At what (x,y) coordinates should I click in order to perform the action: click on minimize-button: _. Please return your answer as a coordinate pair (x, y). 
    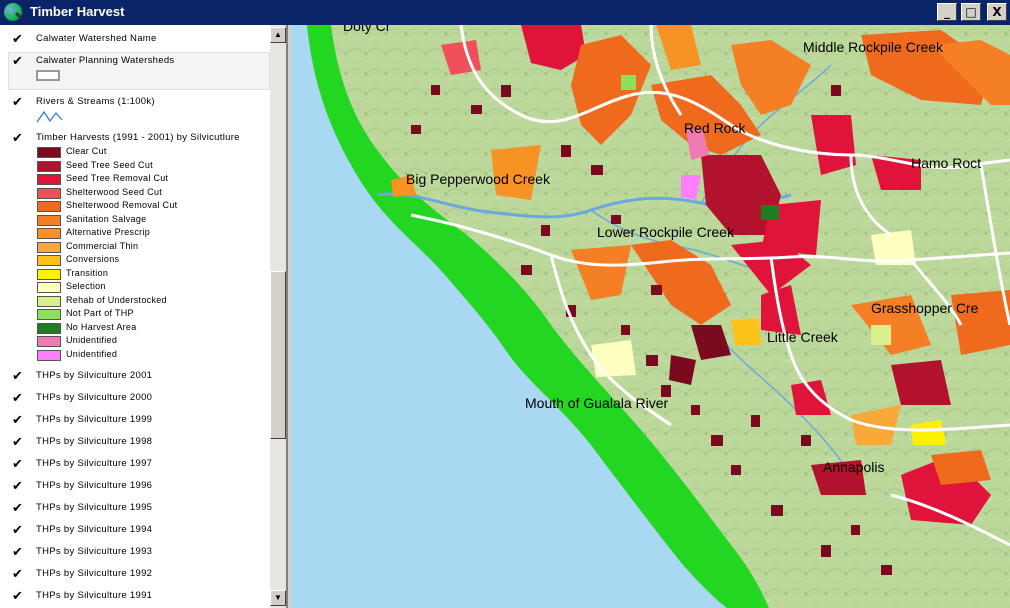
    Looking at the image, I should click on (947, 12).